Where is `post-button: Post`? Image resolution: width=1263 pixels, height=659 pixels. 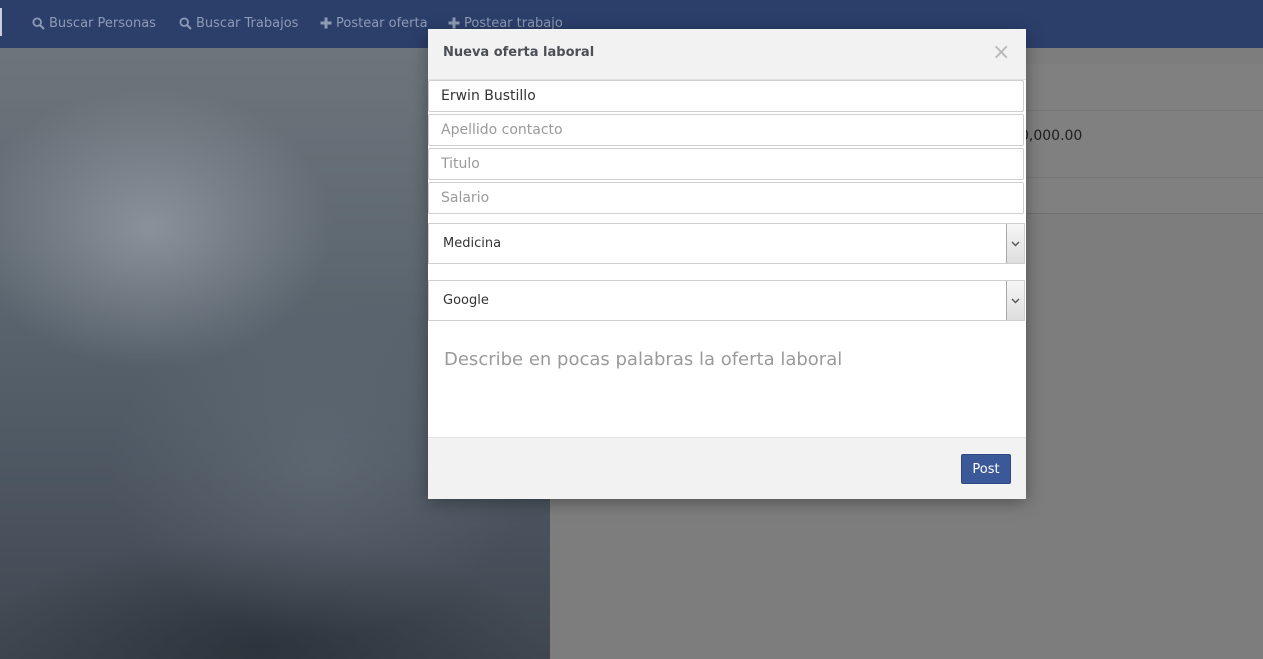
post-button: Post is located at coordinates (986, 469).